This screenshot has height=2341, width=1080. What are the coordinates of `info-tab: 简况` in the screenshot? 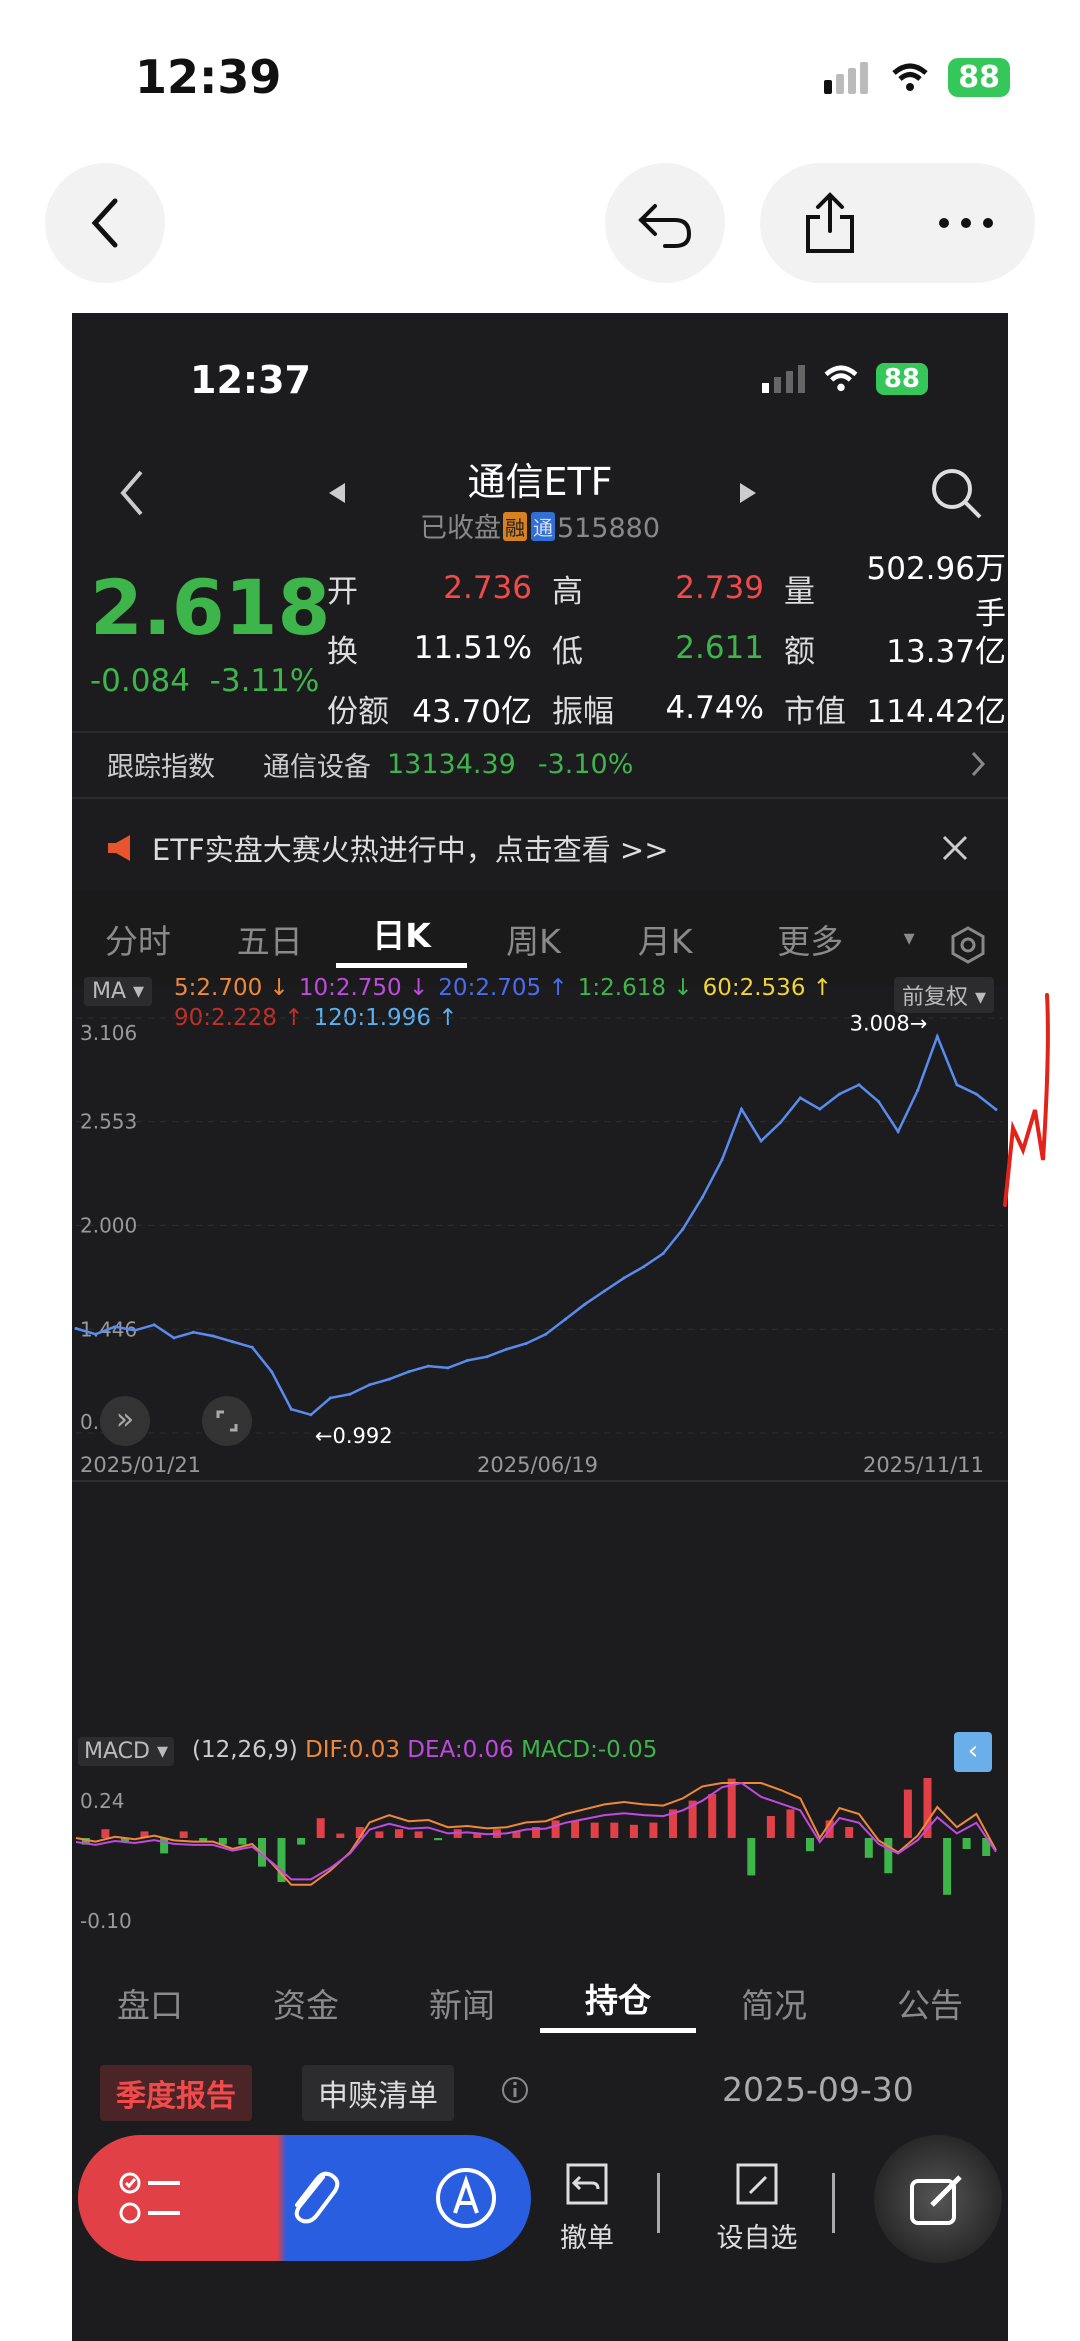 It's located at (774, 2003).